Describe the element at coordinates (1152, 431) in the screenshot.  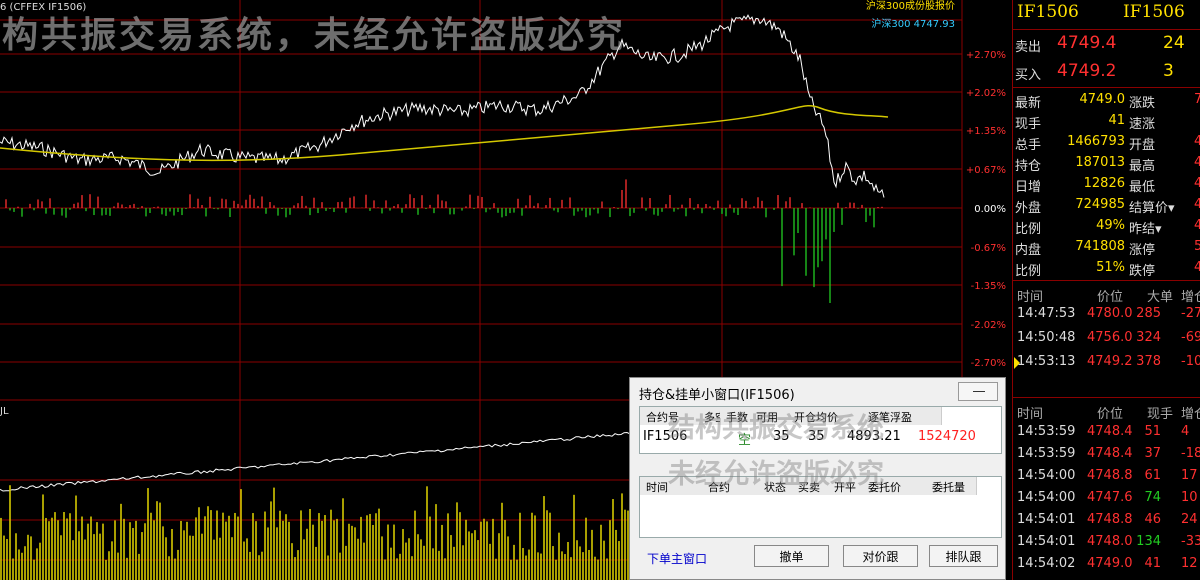
I see `tick-volume: 51` at that location.